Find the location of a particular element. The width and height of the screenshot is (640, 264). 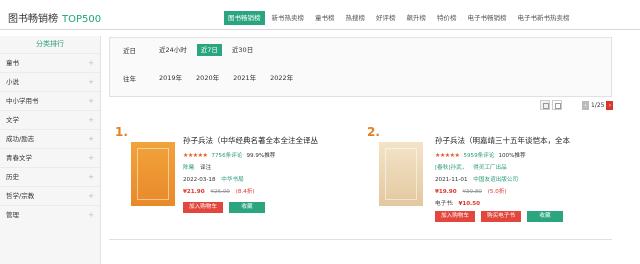

page-indicator: 1/25 is located at coordinates (598, 105).